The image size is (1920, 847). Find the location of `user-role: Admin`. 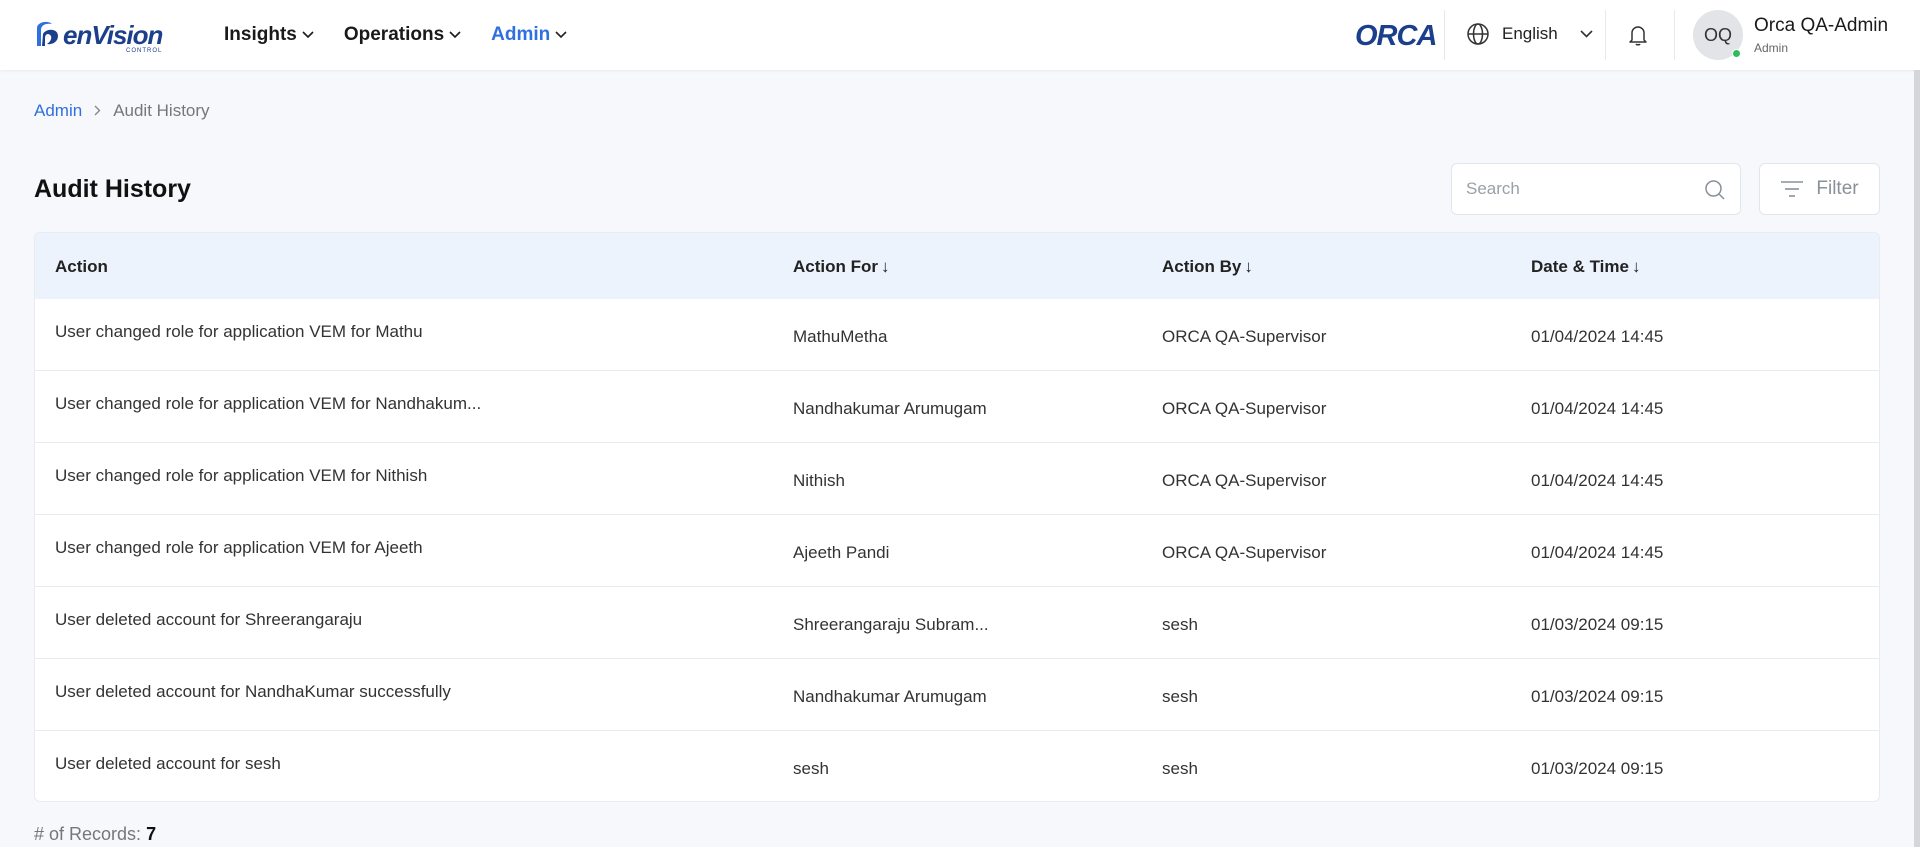

user-role: Admin is located at coordinates (1771, 48).